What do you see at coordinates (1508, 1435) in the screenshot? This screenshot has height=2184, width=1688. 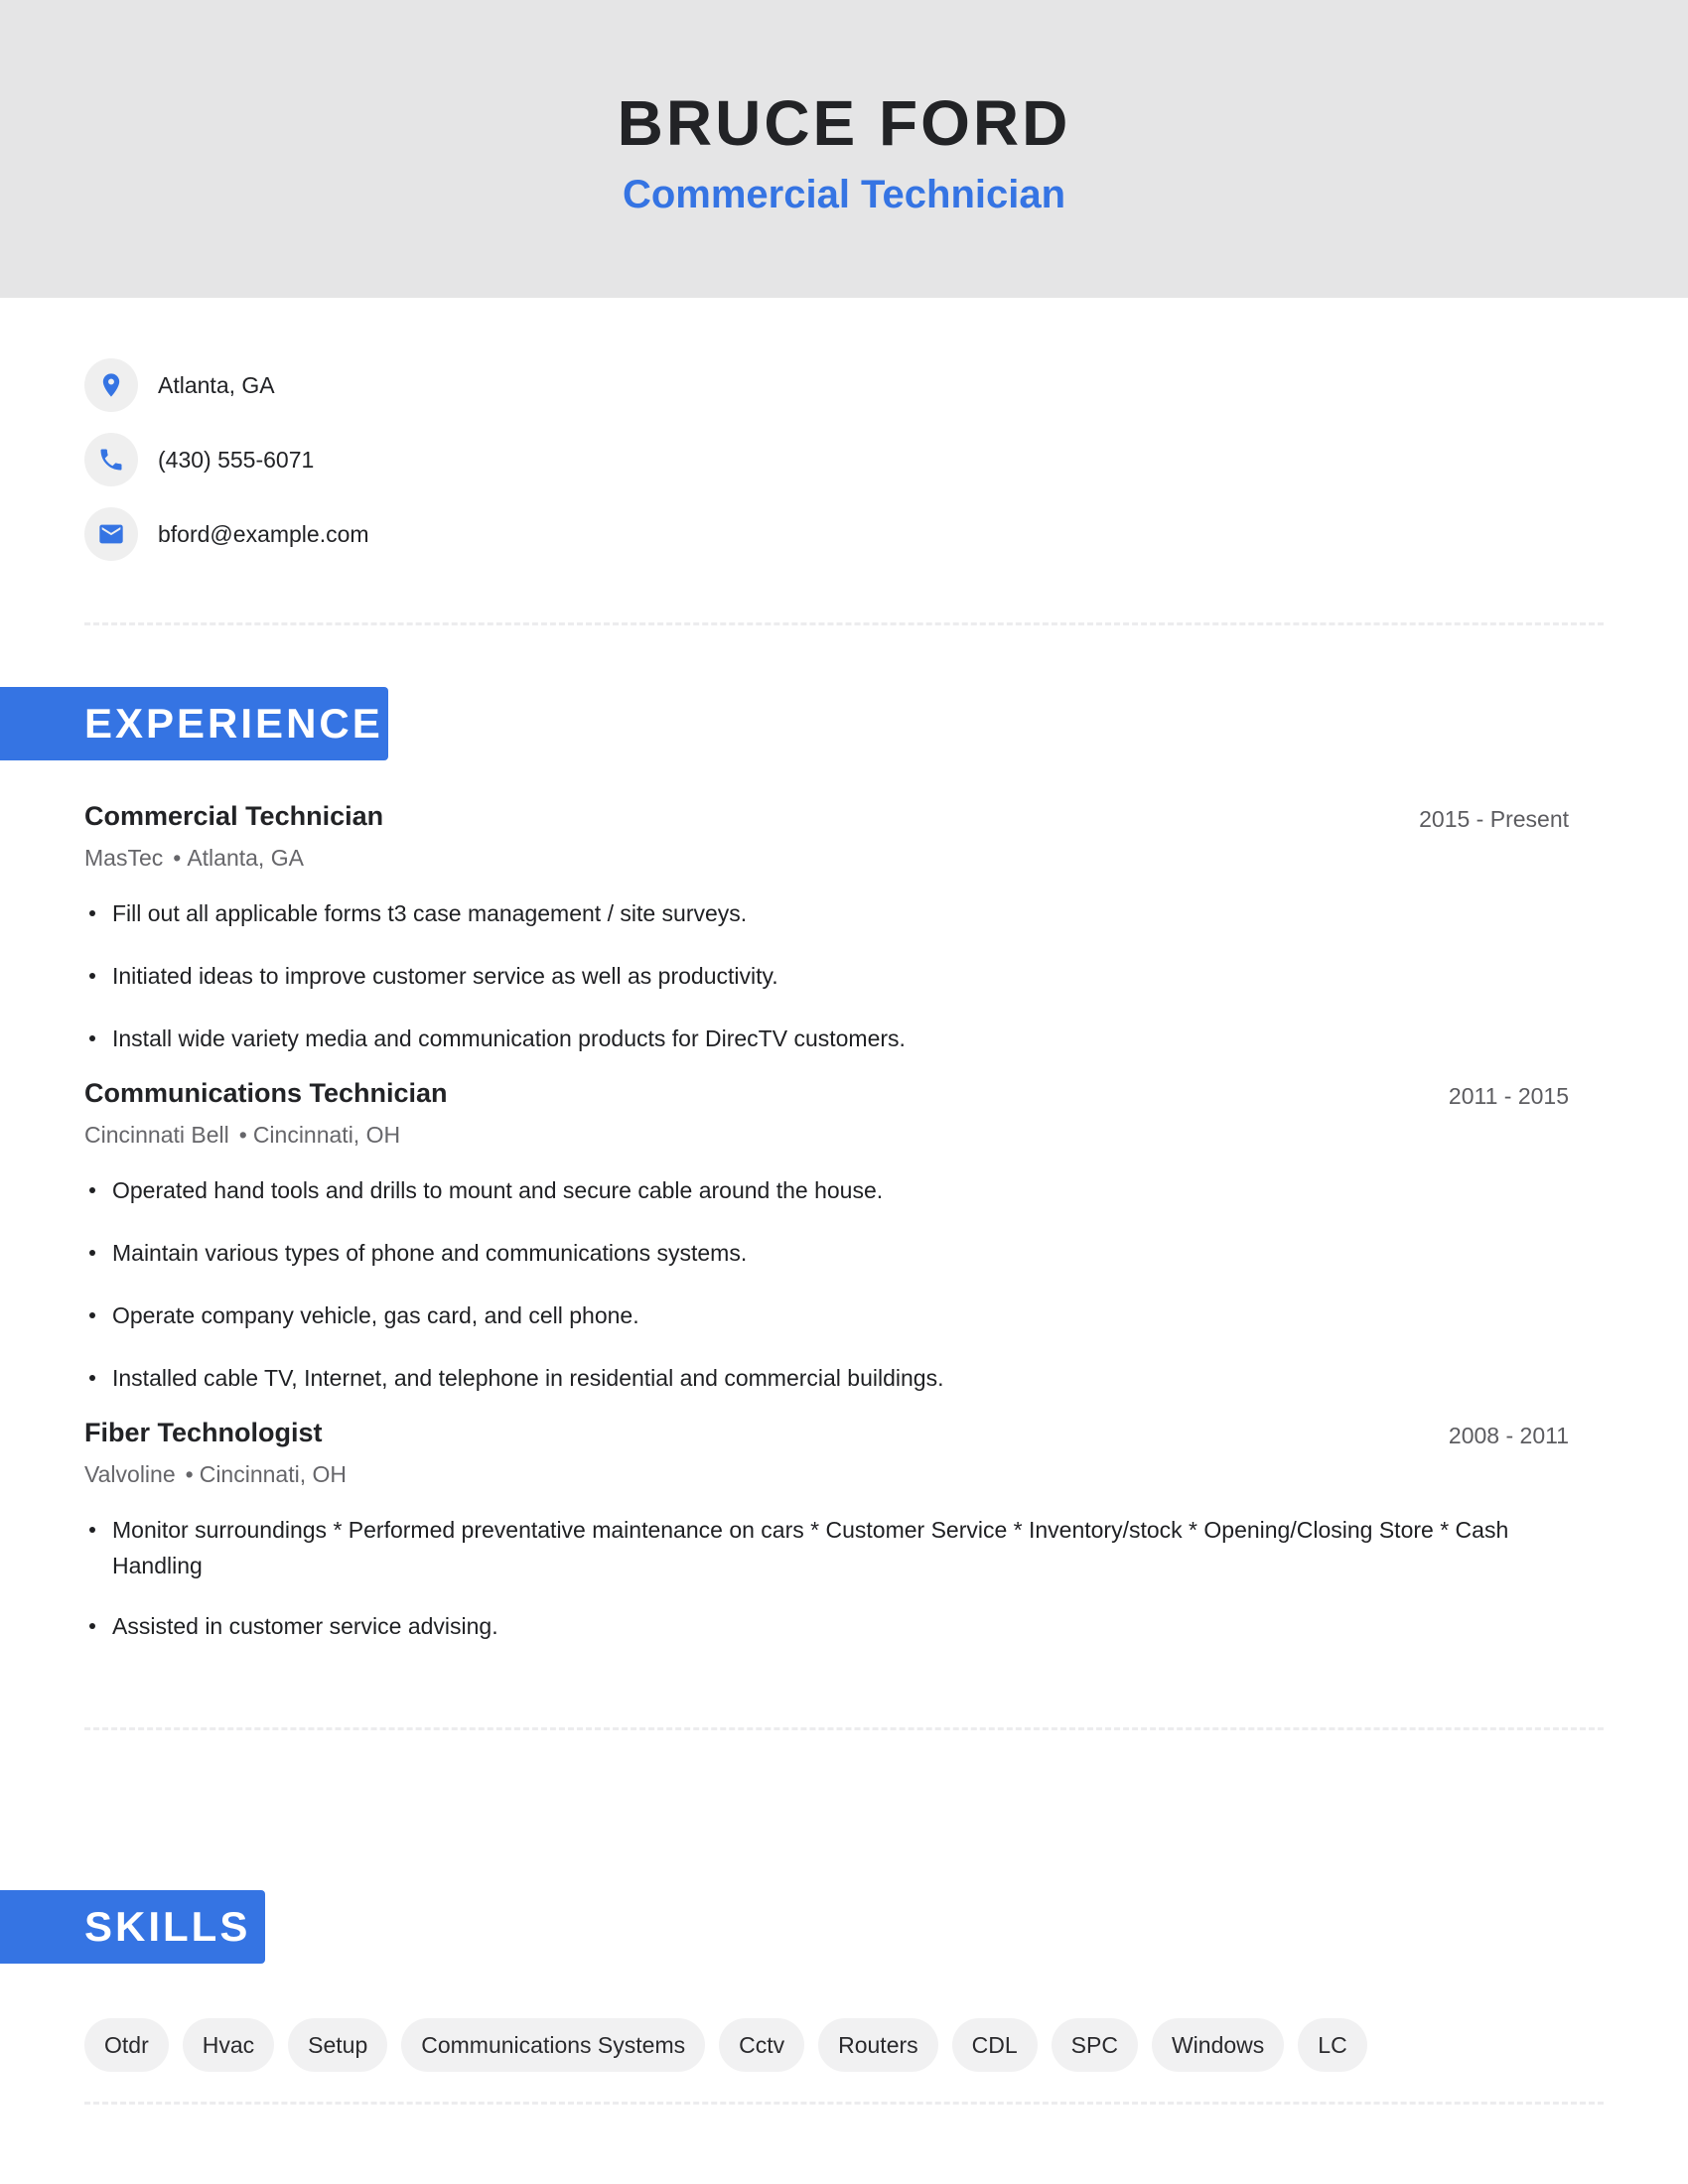 I see `job-dates: 2008 - 2011` at bounding box center [1508, 1435].